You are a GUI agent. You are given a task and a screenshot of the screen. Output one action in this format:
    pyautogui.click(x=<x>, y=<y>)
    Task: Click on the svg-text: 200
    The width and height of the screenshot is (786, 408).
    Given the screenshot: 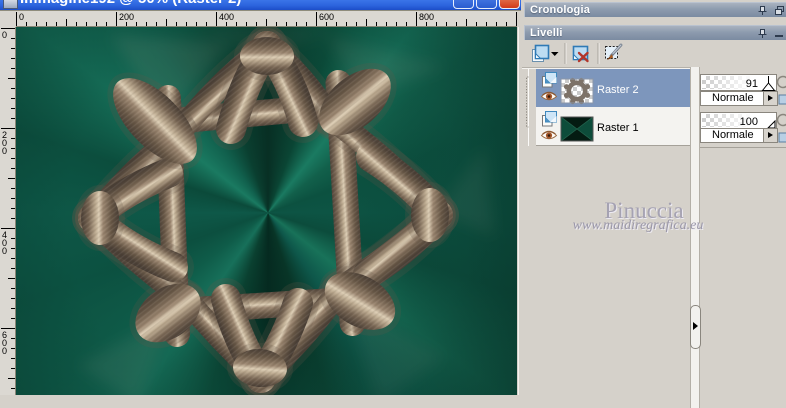 What is the action you would take?
    pyautogui.click(x=126, y=17)
    